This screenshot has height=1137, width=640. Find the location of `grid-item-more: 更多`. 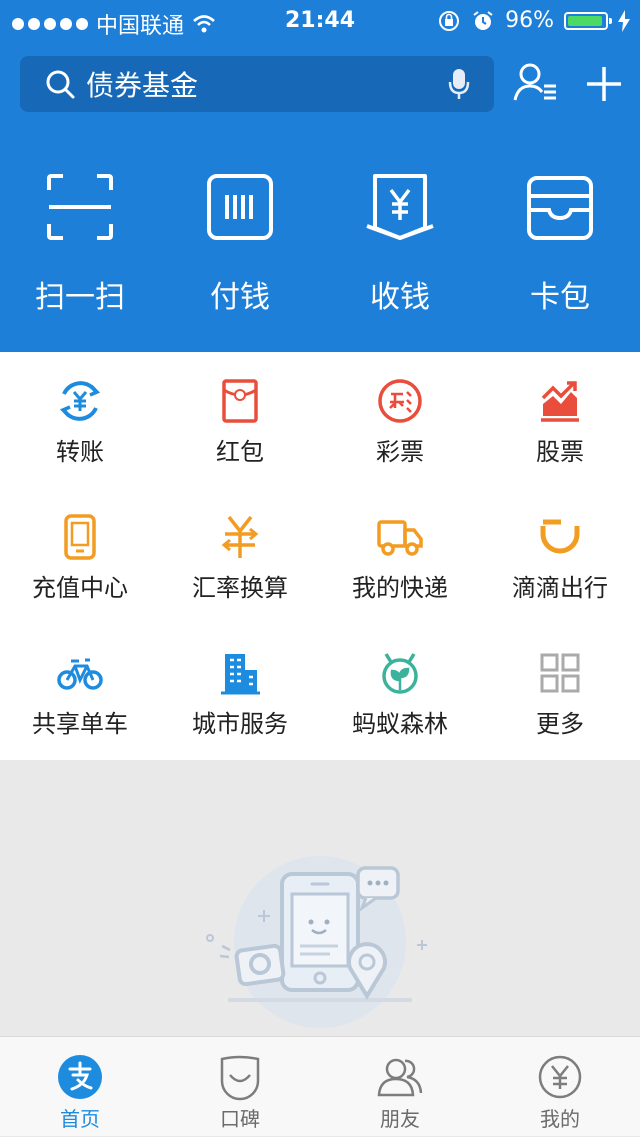

grid-item-more: 更多 is located at coordinates (560, 692).